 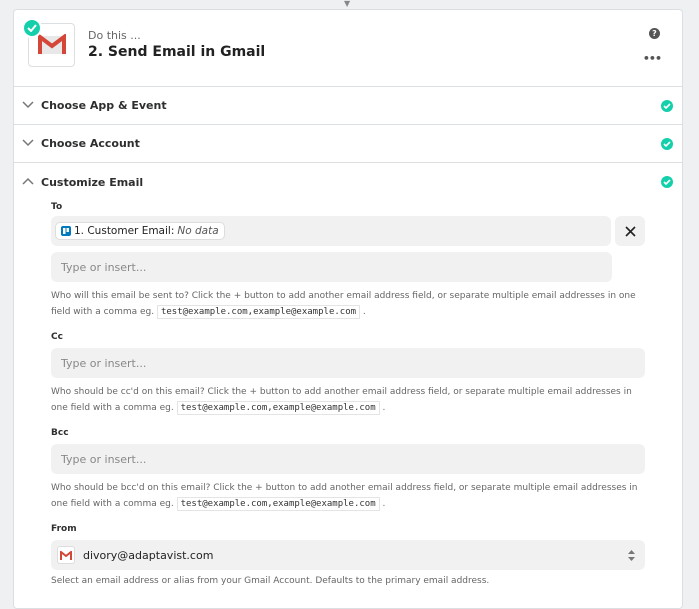 I want to click on section-choose-account: Choose Account, so click(x=348, y=144).